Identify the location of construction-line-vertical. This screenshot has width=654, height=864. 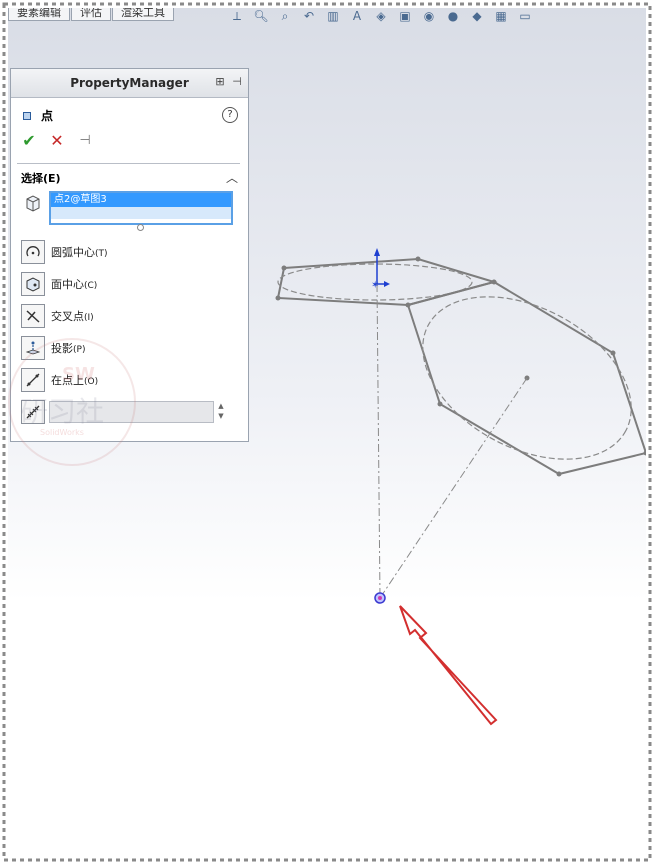
(378, 441).